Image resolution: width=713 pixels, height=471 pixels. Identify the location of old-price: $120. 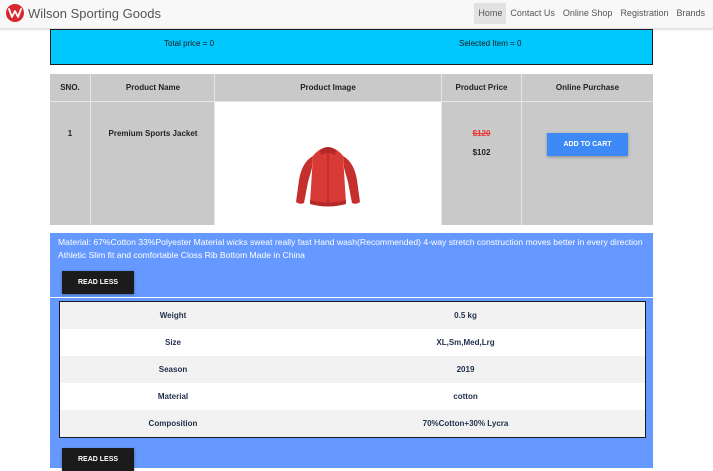
(481, 133).